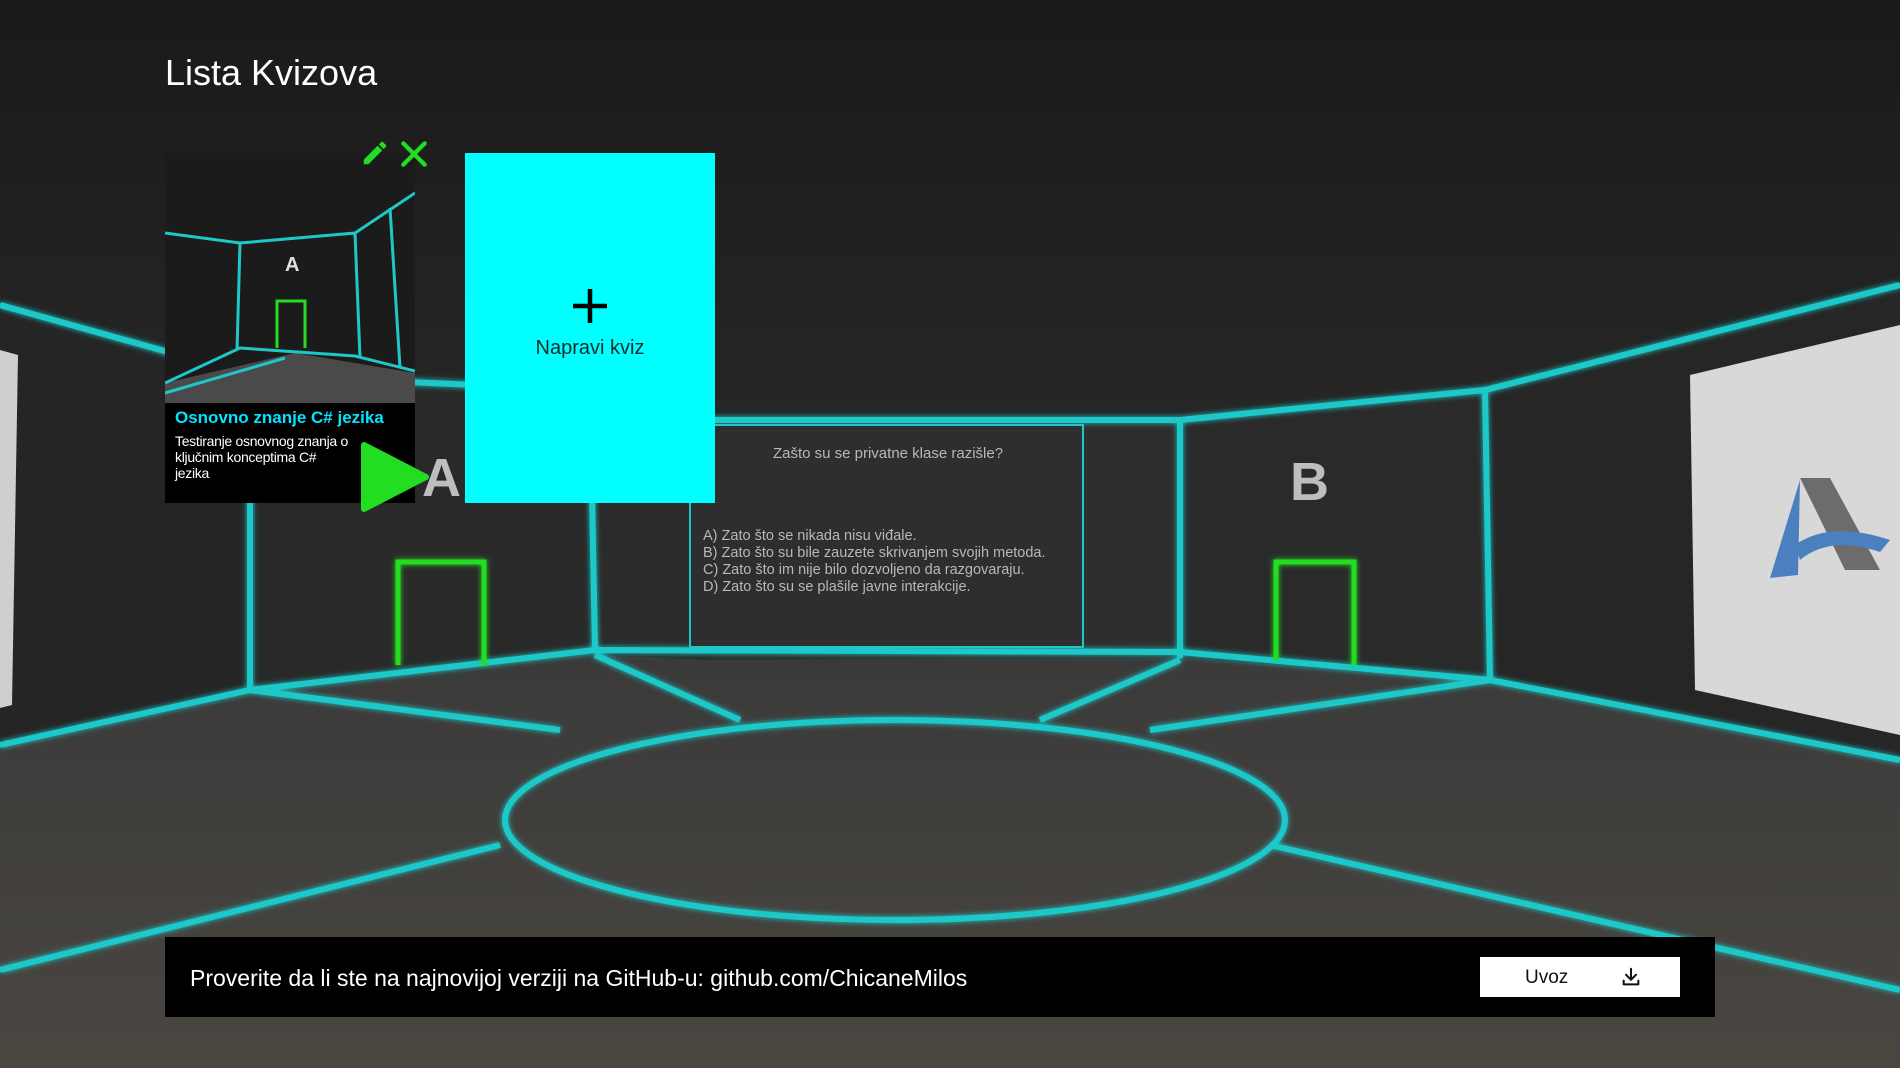  What do you see at coordinates (290, 278) in the screenshot?
I see `quiz-thumbnail: A` at bounding box center [290, 278].